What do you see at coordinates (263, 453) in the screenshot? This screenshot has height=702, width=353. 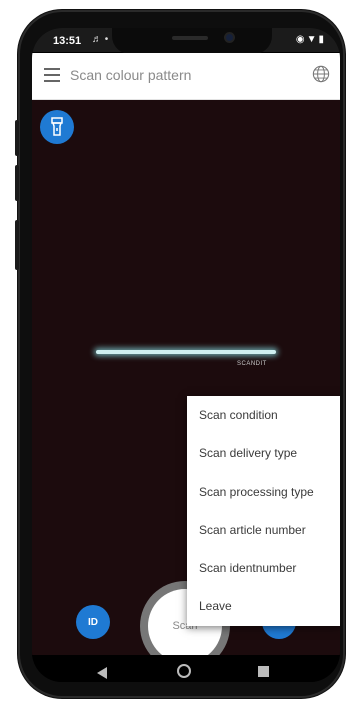 I see `menu-item-scan-delivery-type: Scan delivery type` at bounding box center [263, 453].